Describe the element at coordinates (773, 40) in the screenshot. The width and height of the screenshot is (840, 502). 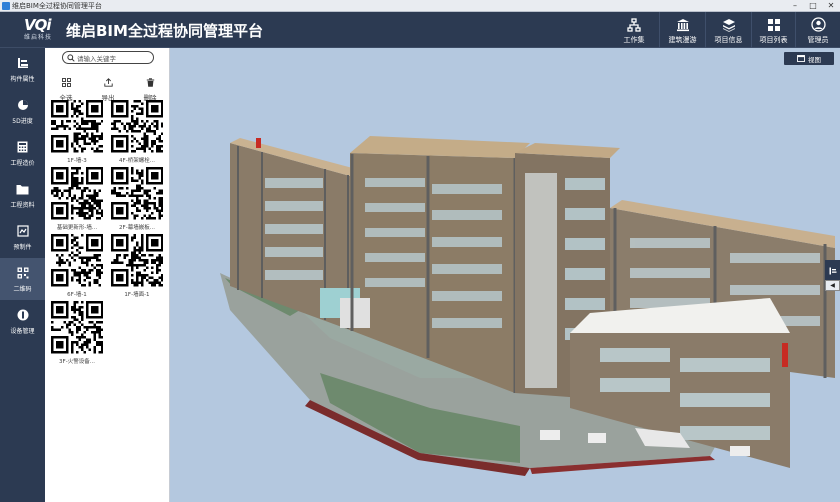
I see `nav-label: 项目列表` at that location.